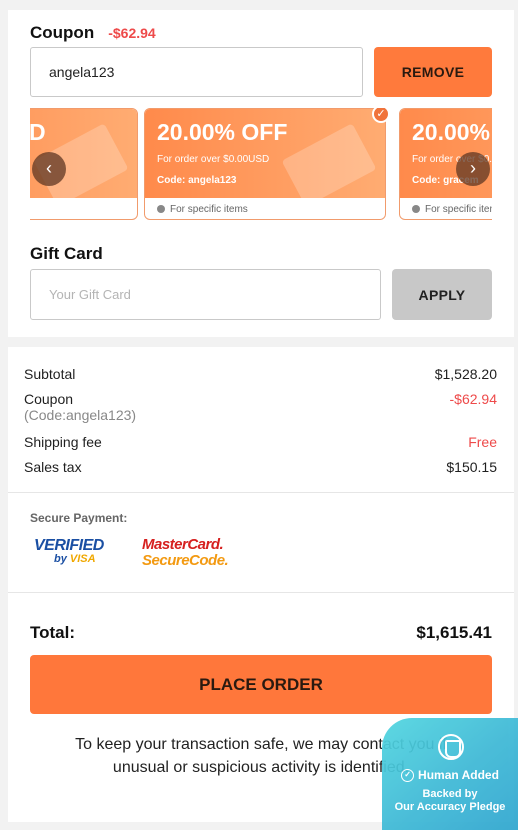 The width and height of the screenshot is (518, 830). I want to click on coupon-header: Coupon -$62.94, so click(93, 33).